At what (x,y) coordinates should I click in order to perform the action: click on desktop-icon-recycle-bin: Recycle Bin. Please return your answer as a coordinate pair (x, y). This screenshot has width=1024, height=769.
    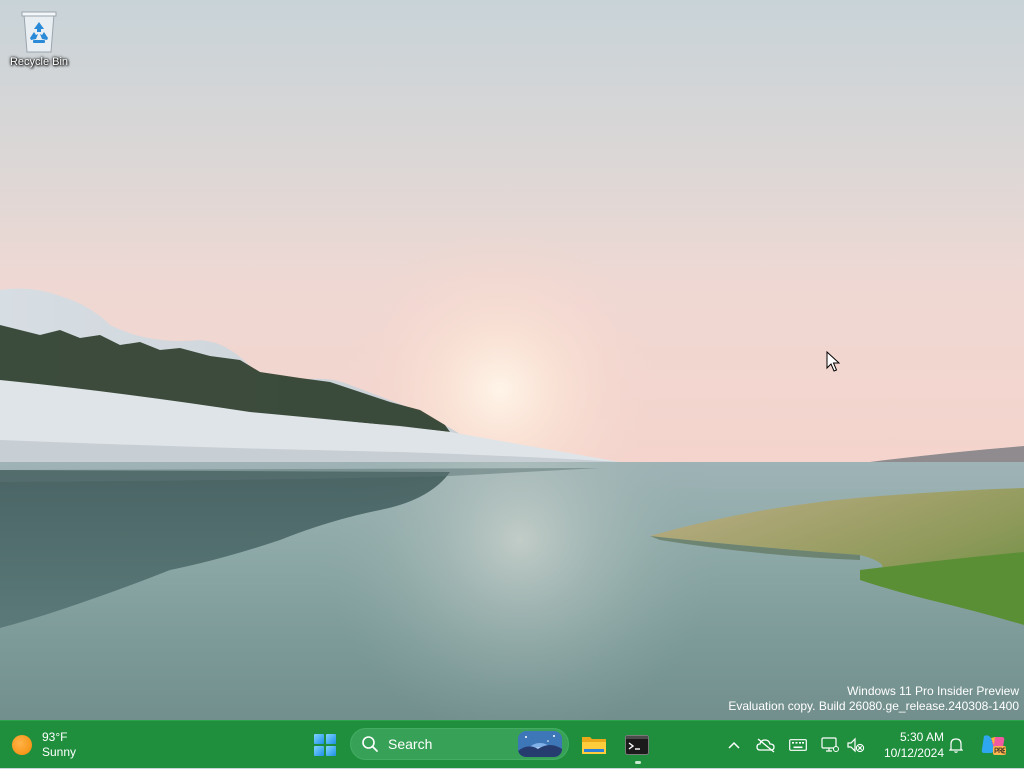
    Looking at the image, I should click on (39, 38).